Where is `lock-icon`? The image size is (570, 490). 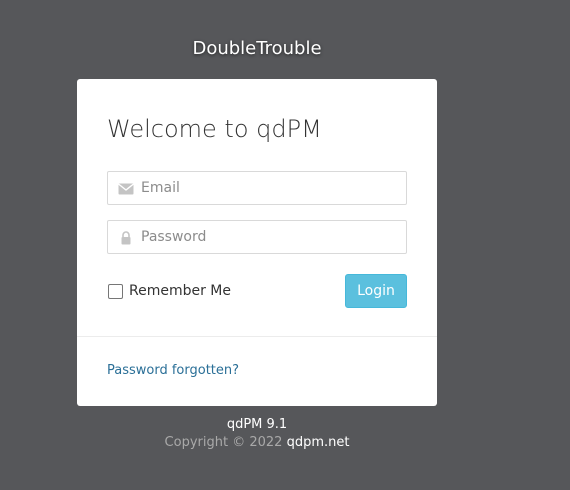
lock-icon is located at coordinates (126, 237).